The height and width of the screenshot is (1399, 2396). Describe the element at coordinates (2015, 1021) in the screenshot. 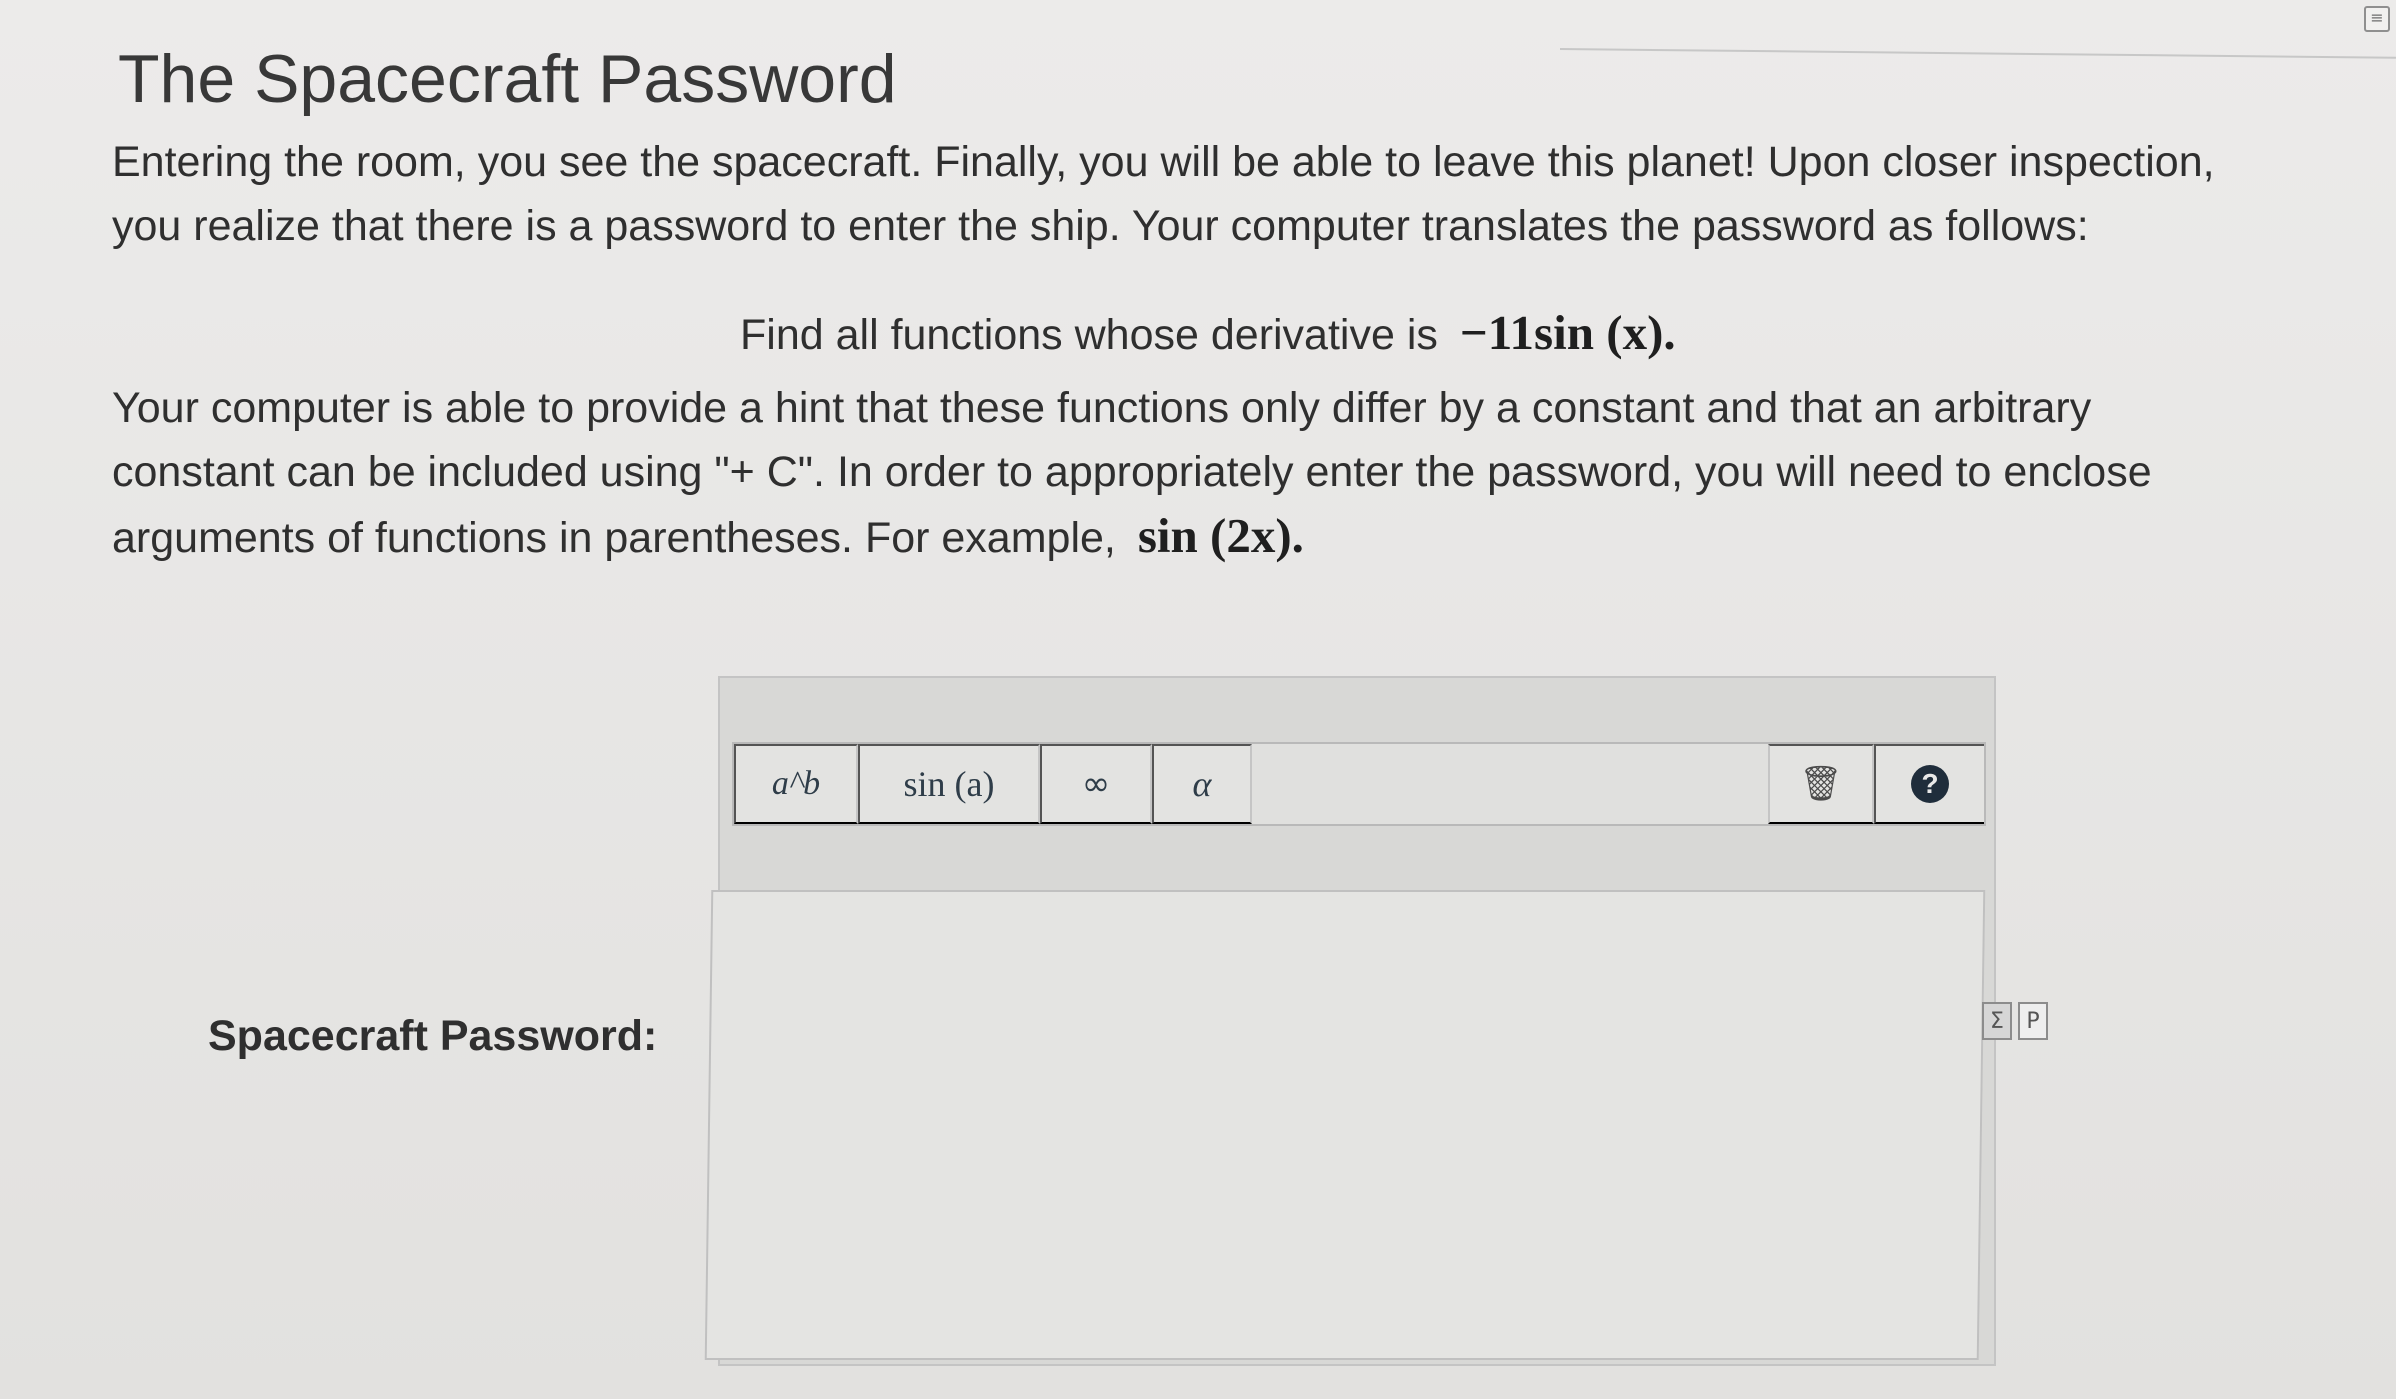

I see `editor-side-icons: Σ P` at that location.